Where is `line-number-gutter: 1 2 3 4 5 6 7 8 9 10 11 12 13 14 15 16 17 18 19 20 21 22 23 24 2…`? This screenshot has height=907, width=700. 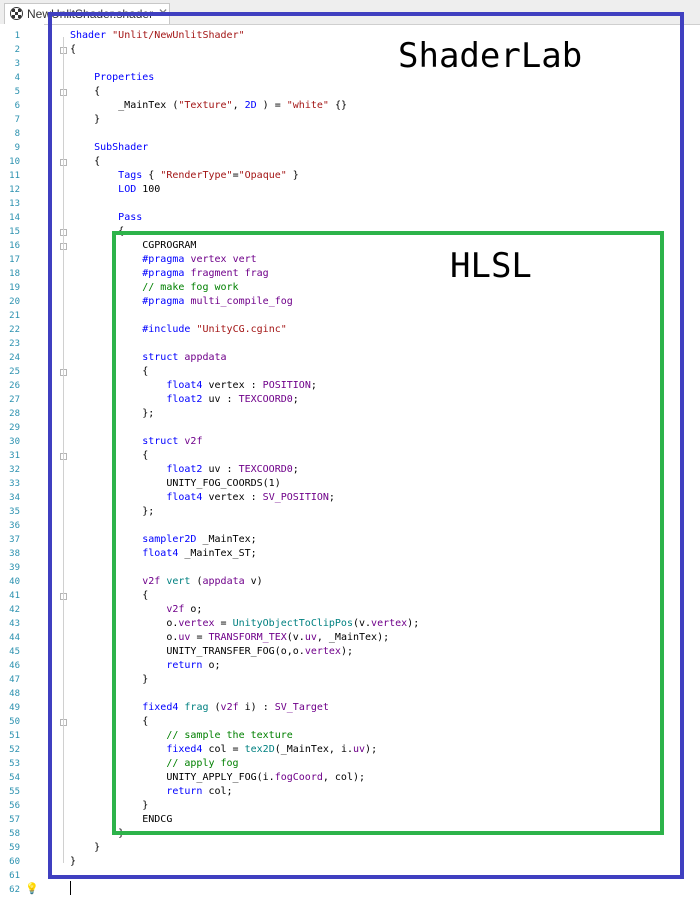 line-number-gutter: 1 2 3 4 5 6 7 8 9 10 11 12 13 14 15 16 17 18 19 20 21 22 23 24 2… is located at coordinates (22, 465).